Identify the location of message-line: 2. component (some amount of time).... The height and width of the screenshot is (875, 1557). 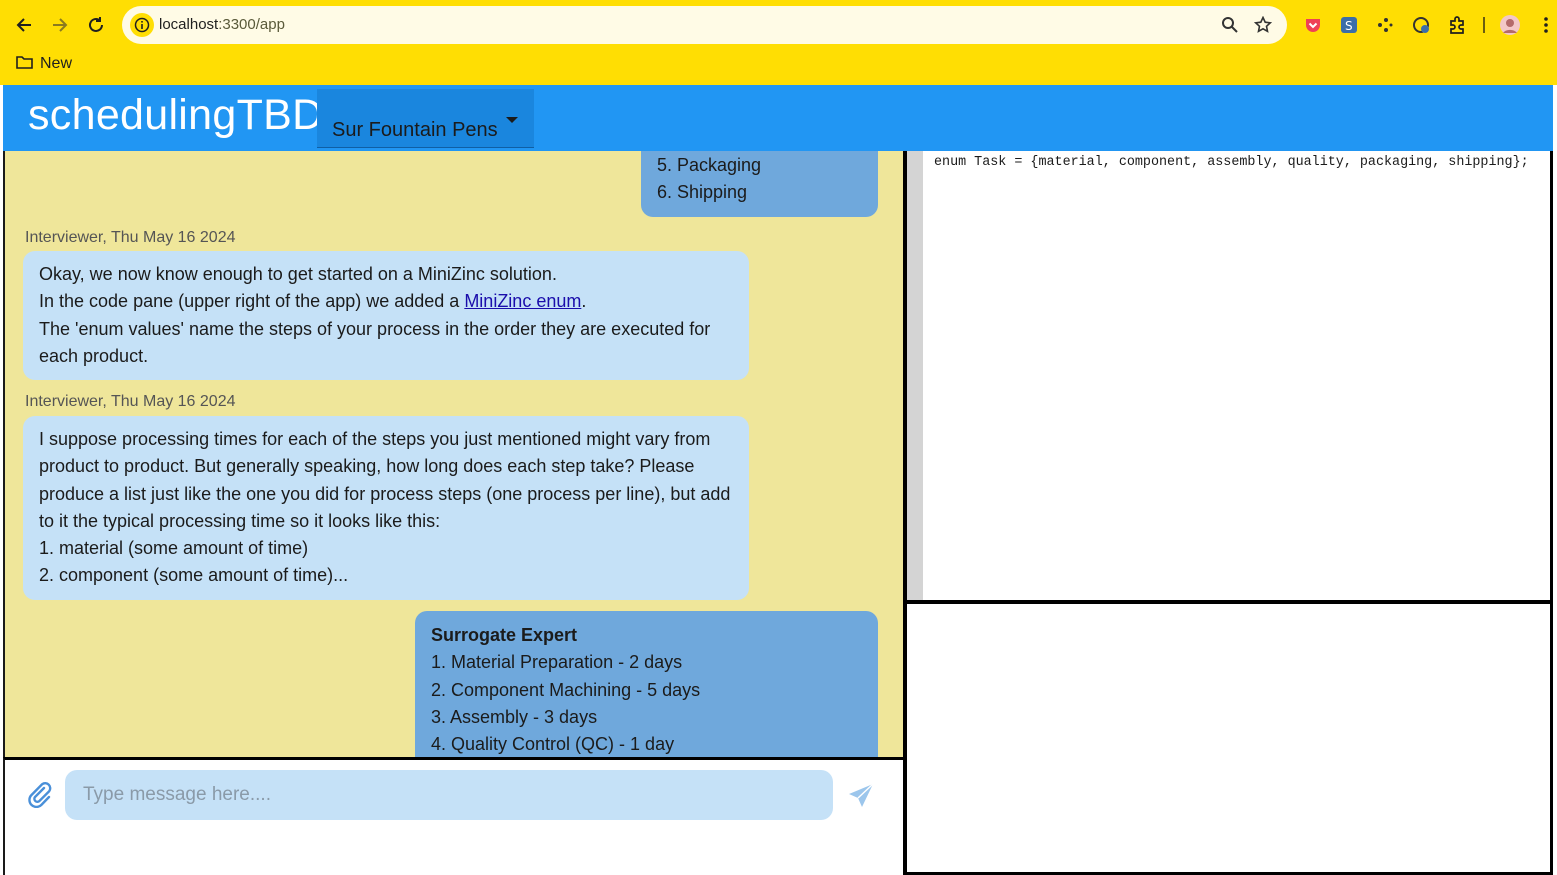
(194, 575).